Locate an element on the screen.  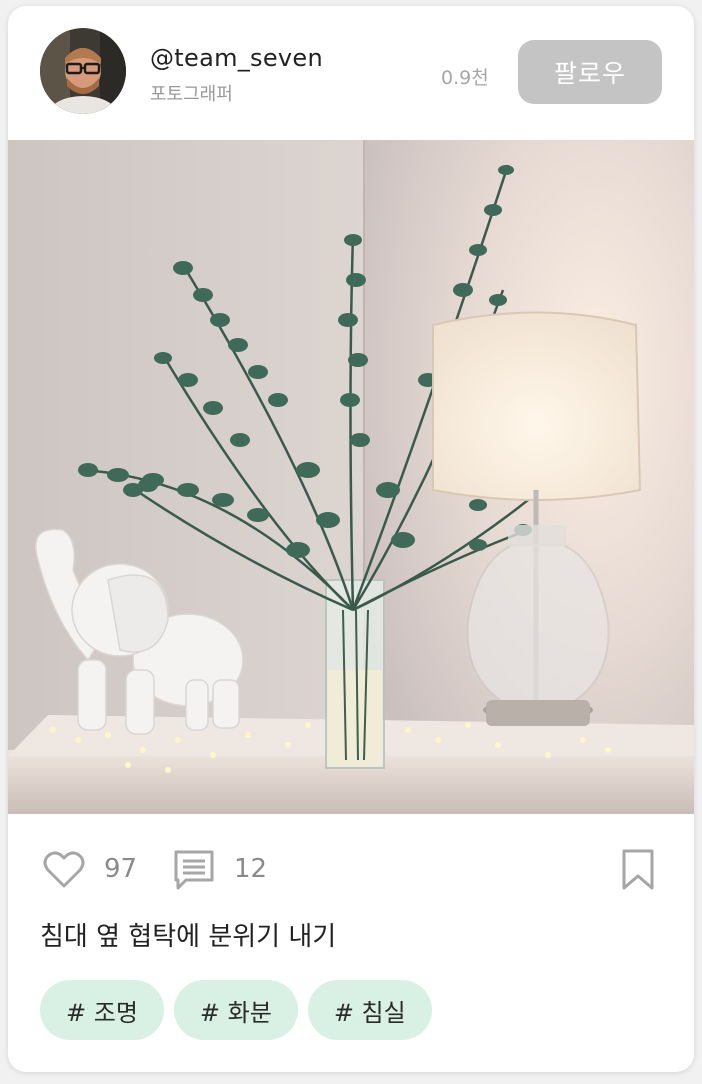
avatar-image is located at coordinates (83, 71).